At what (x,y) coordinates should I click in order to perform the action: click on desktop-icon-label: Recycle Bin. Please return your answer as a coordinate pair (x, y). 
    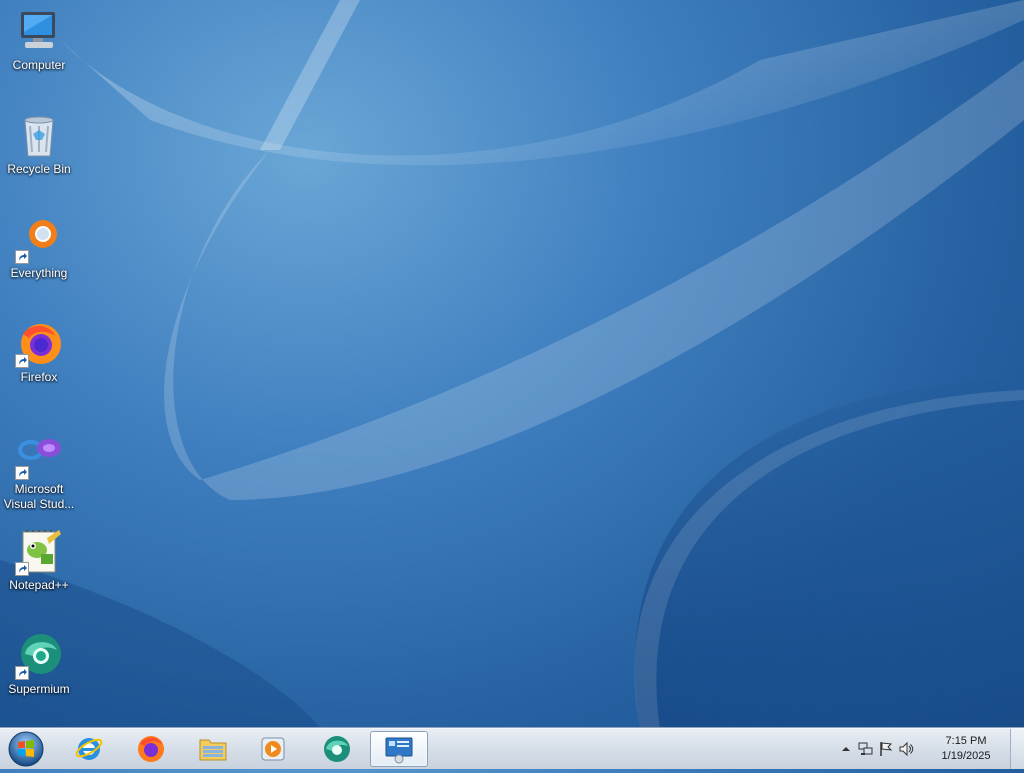
    Looking at the image, I should click on (39, 169).